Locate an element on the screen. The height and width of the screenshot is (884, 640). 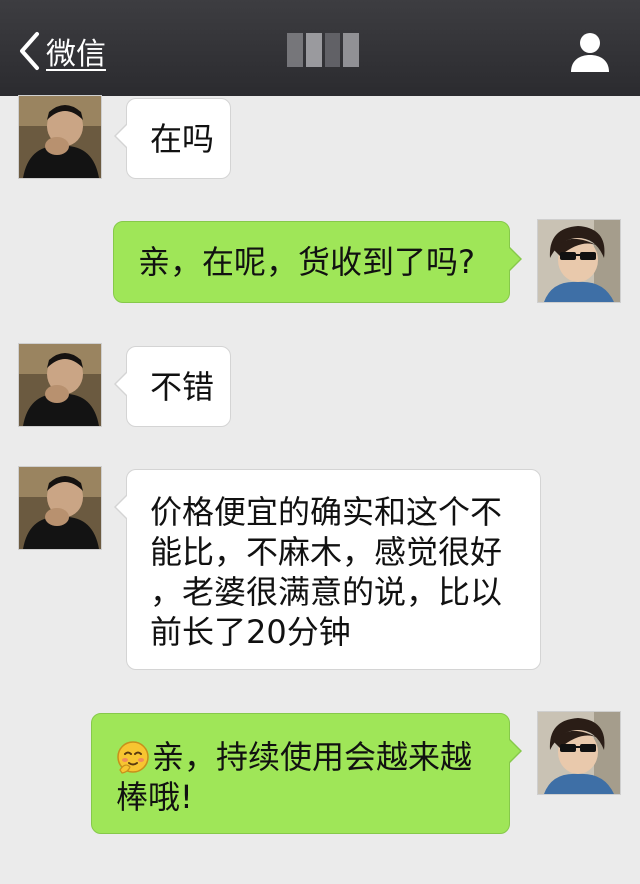
message-text-line: 前长了20分钟 is located at coordinates (250, 632).